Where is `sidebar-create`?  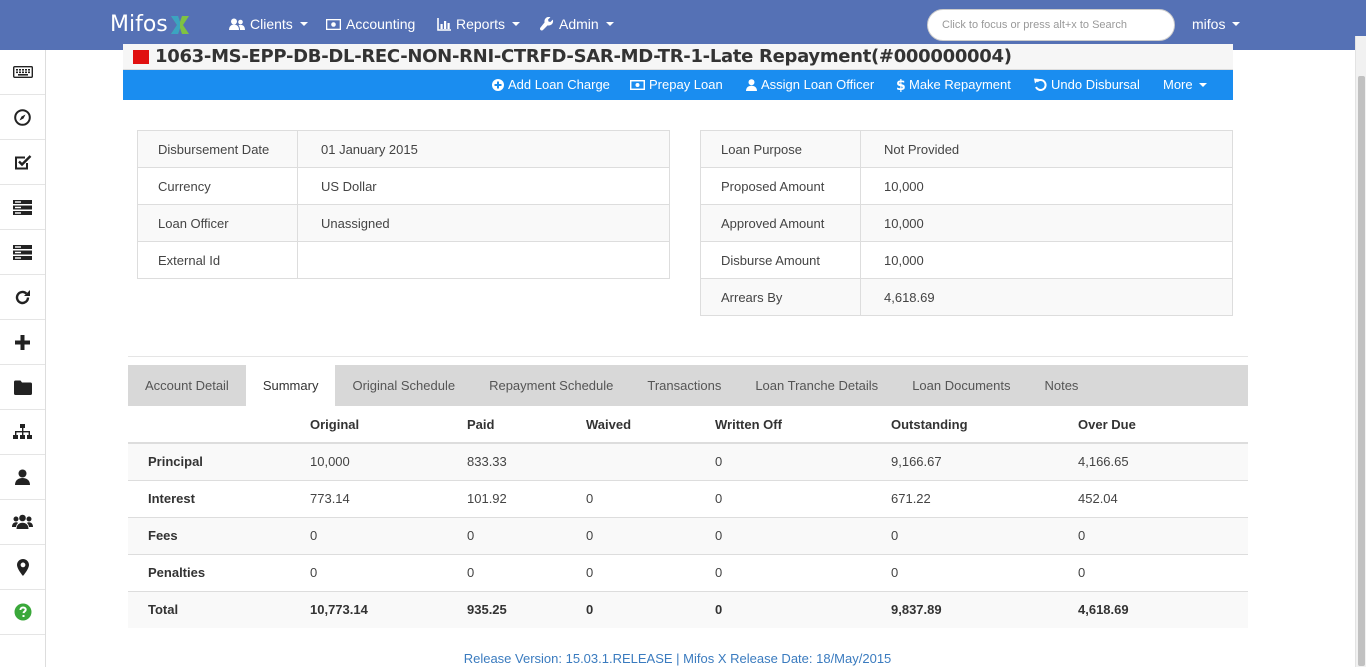 sidebar-create is located at coordinates (22, 342).